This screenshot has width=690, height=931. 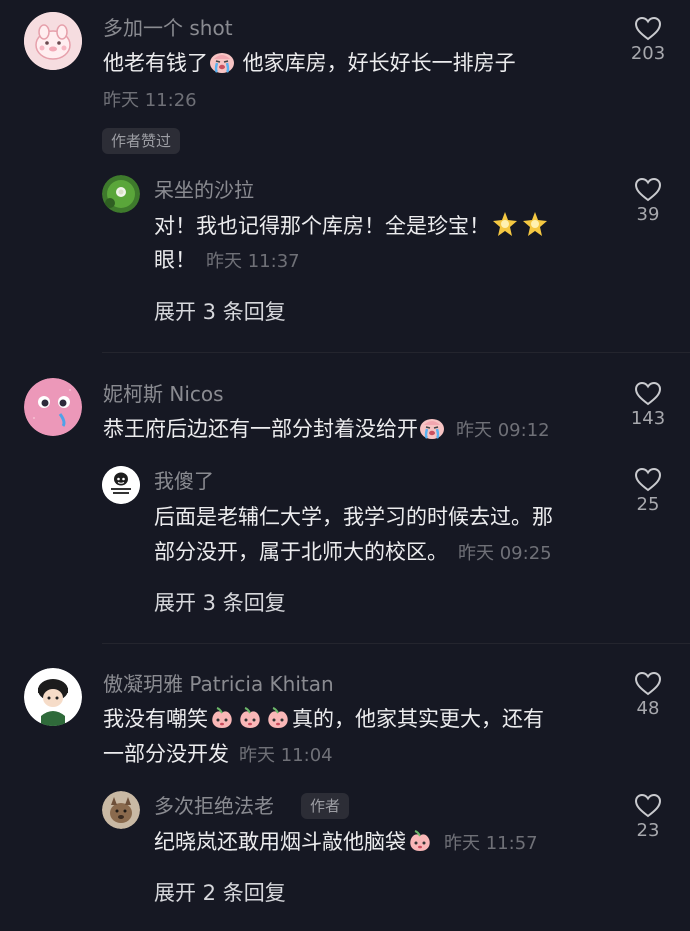 What do you see at coordinates (648, 214) in the screenshot?
I see `like-count: 39` at bounding box center [648, 214].